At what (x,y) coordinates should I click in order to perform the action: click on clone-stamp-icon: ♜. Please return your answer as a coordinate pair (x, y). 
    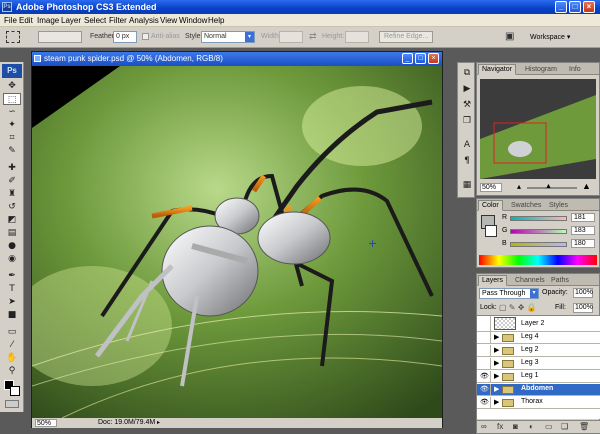
    Looking at the image, I should click on (12, 194).